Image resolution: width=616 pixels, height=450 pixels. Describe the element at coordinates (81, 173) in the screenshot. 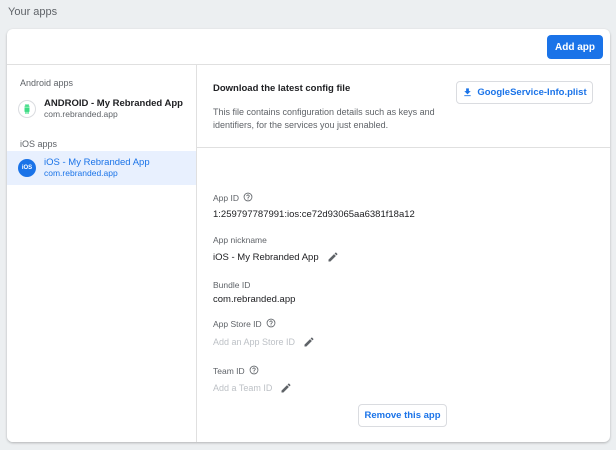

I see `ios-app-package: com.rebranded.app` at that location.